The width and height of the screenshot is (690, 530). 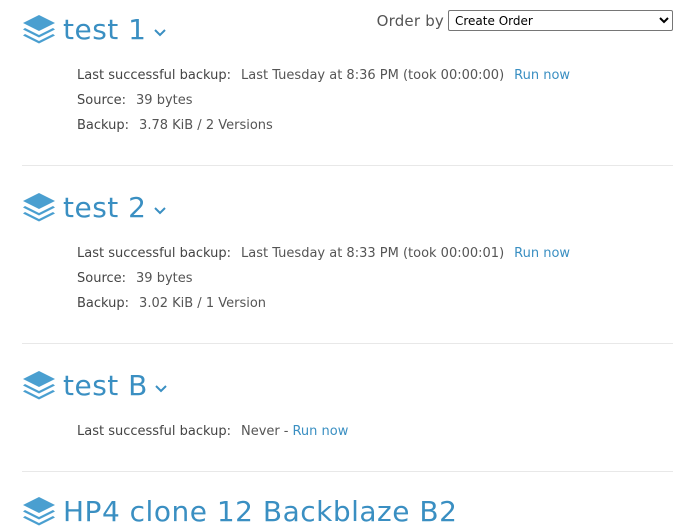 I want to click on last-backup-value: Never, so click(x=260, y=431).